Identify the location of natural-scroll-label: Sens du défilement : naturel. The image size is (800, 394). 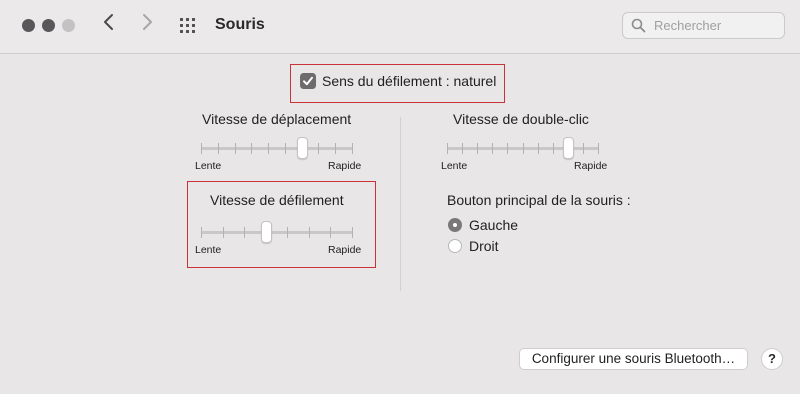
(409, 81).